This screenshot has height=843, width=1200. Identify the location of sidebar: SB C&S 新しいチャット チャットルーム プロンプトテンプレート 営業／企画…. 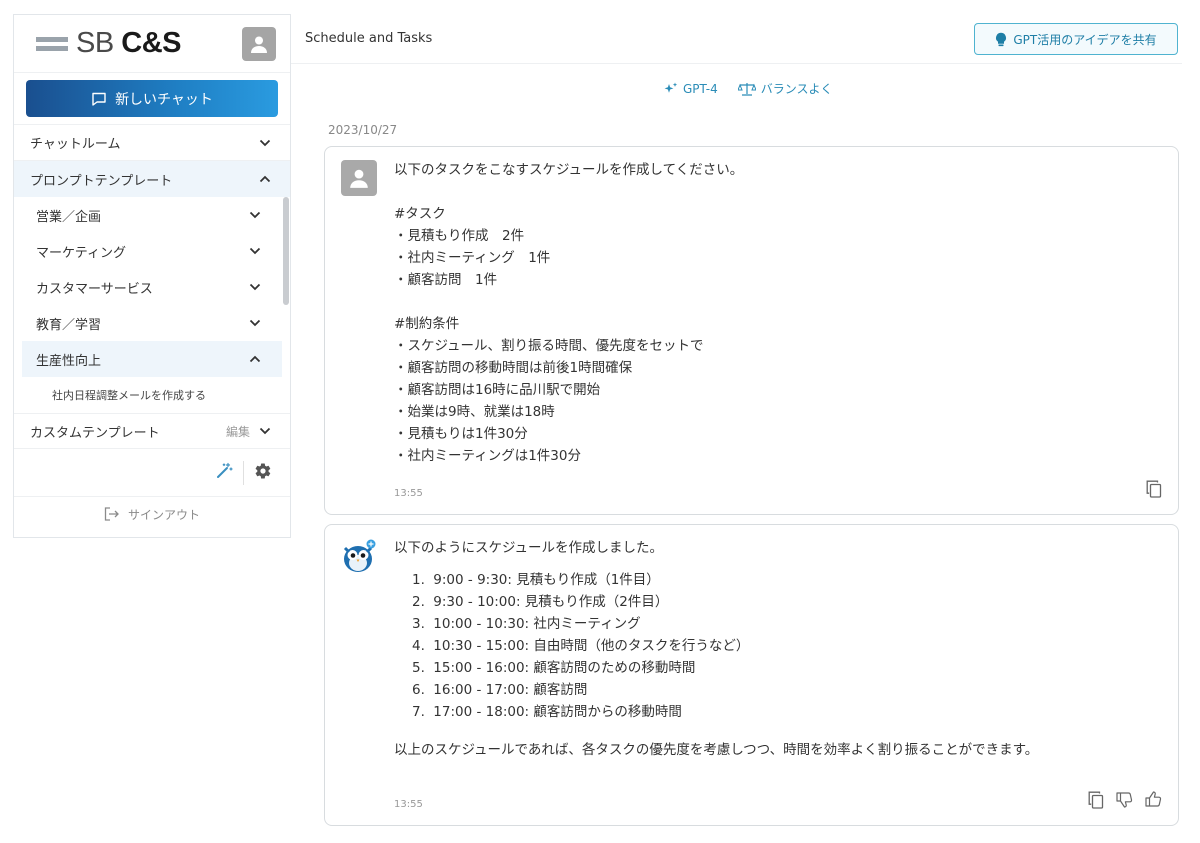
(152, 276).